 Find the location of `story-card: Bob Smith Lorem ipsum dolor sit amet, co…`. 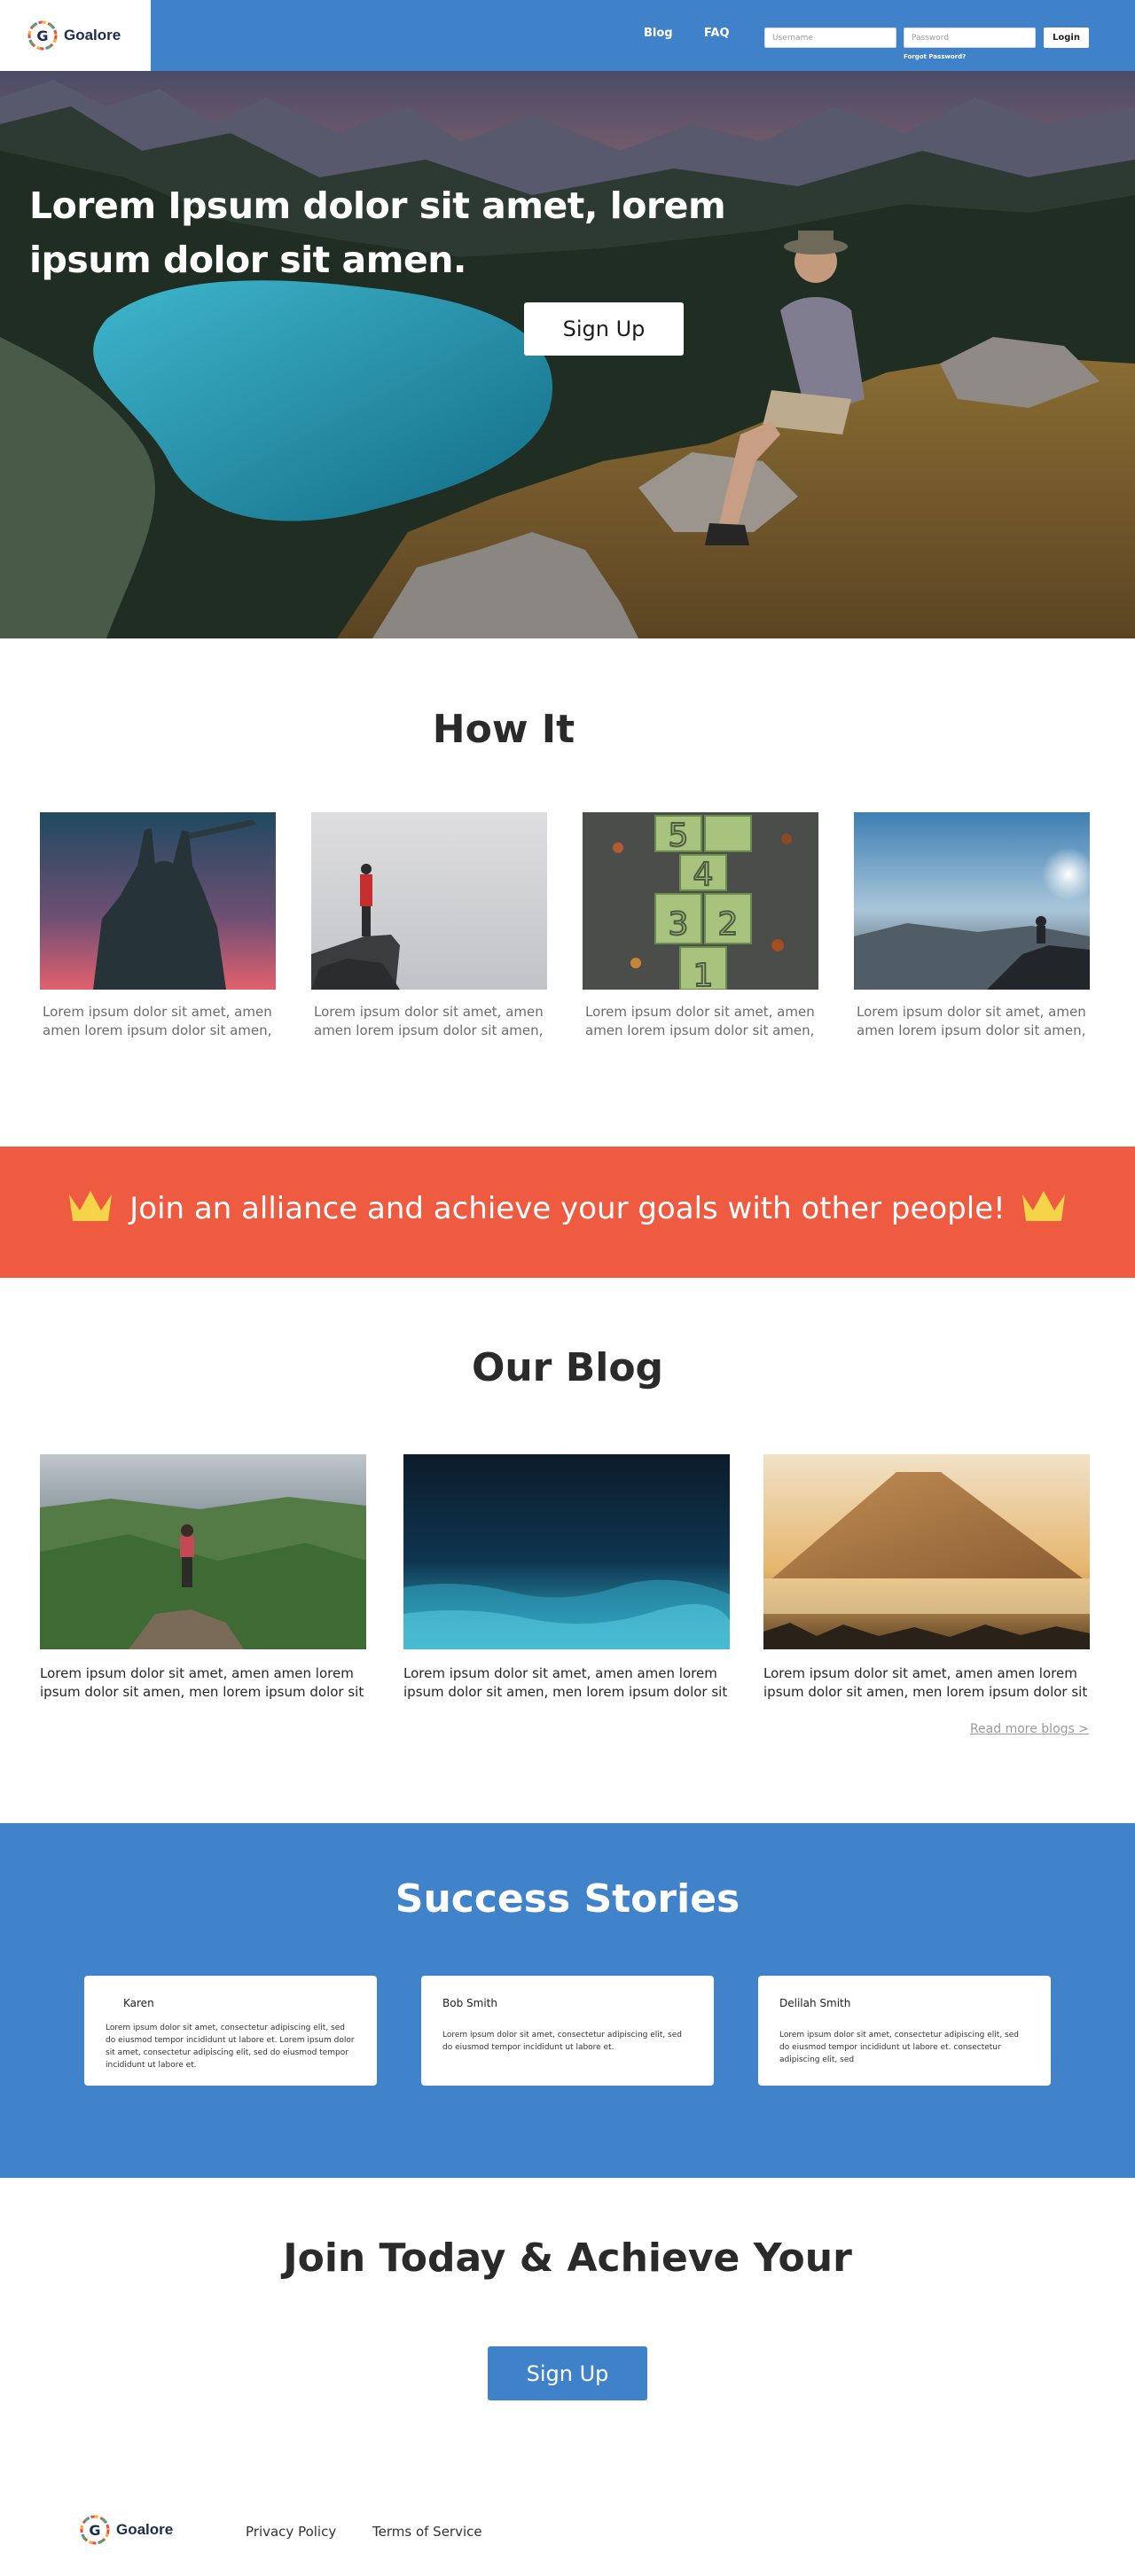

story-card: Bob Smith Lorem ipsum dolor sit amet, co… is located at coordinates (568, 2031).